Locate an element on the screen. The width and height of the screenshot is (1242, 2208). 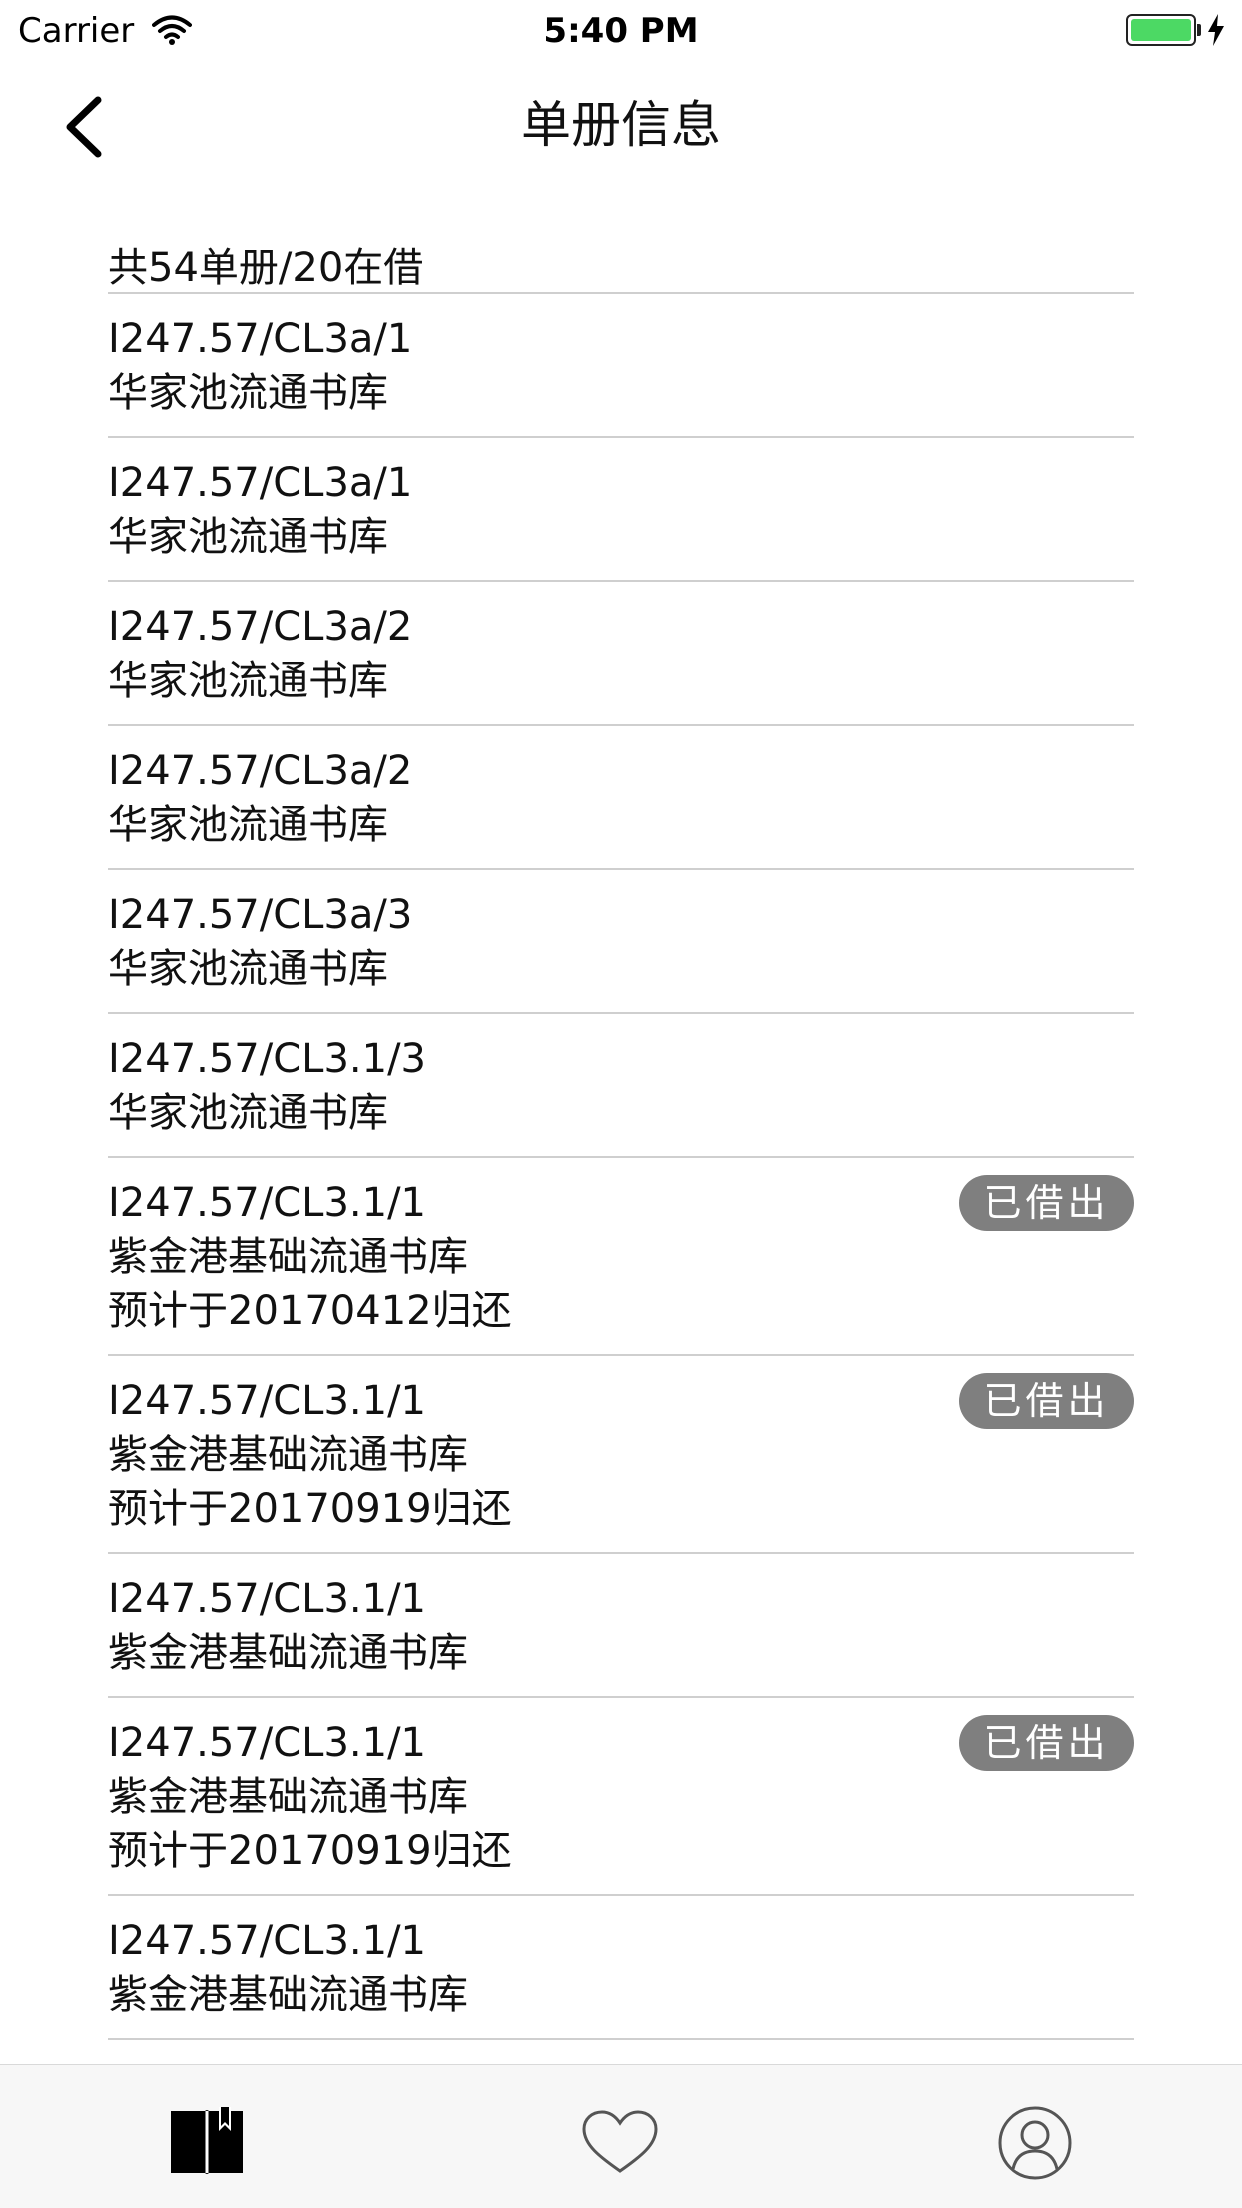
user-icon is located at coordinates (1035, 2143).